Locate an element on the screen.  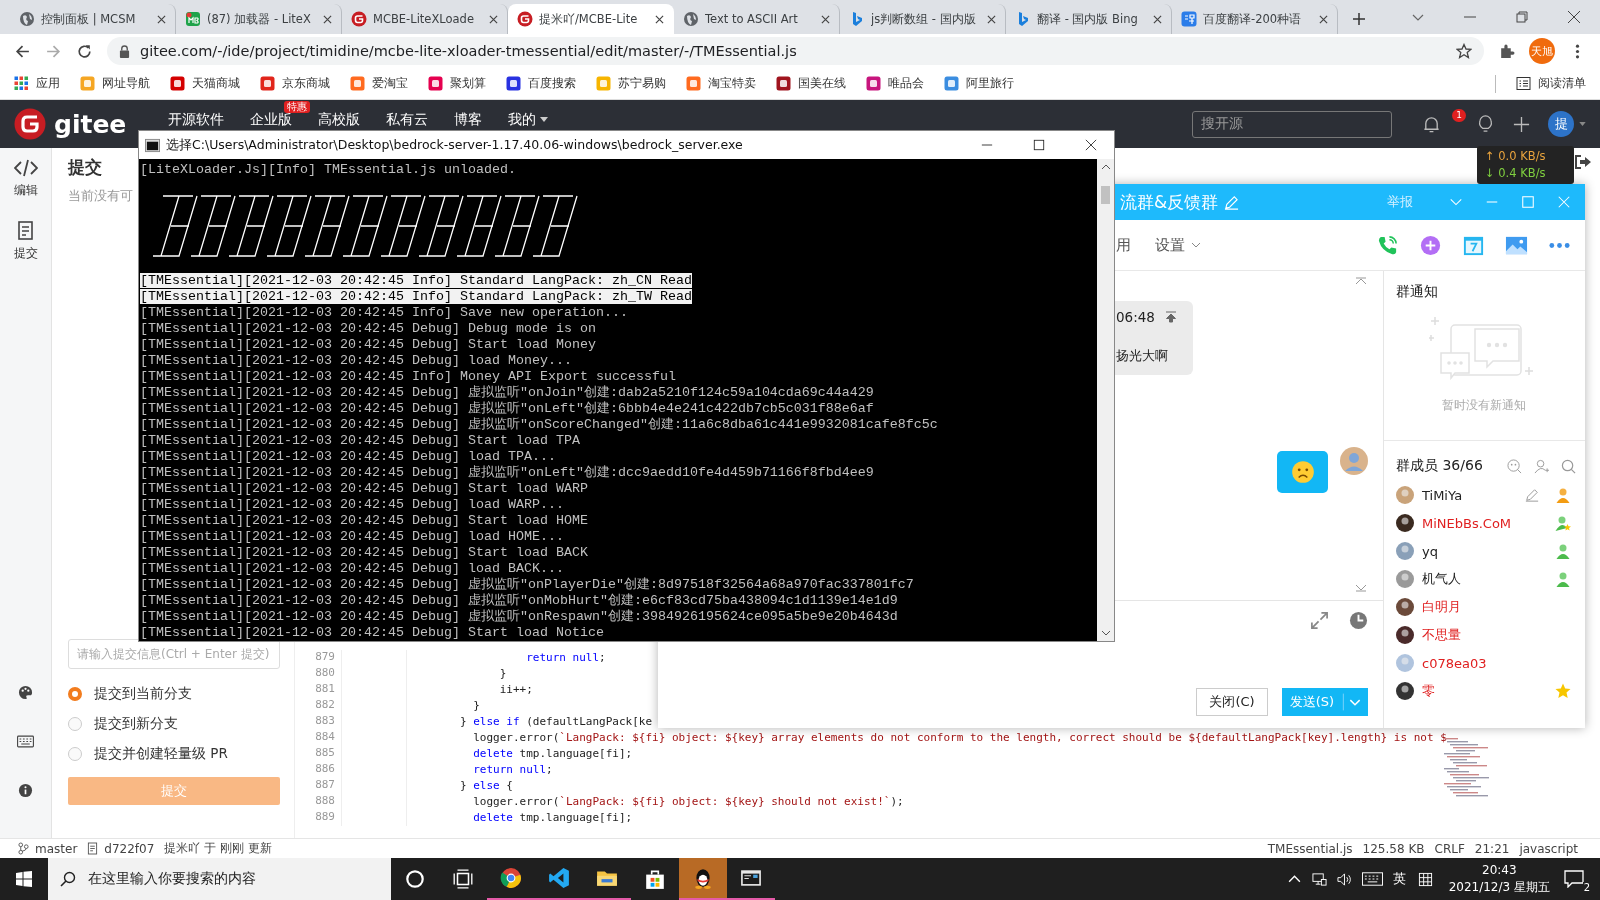
close-button: 关闭(C) is located at coordinates (1232, 702).